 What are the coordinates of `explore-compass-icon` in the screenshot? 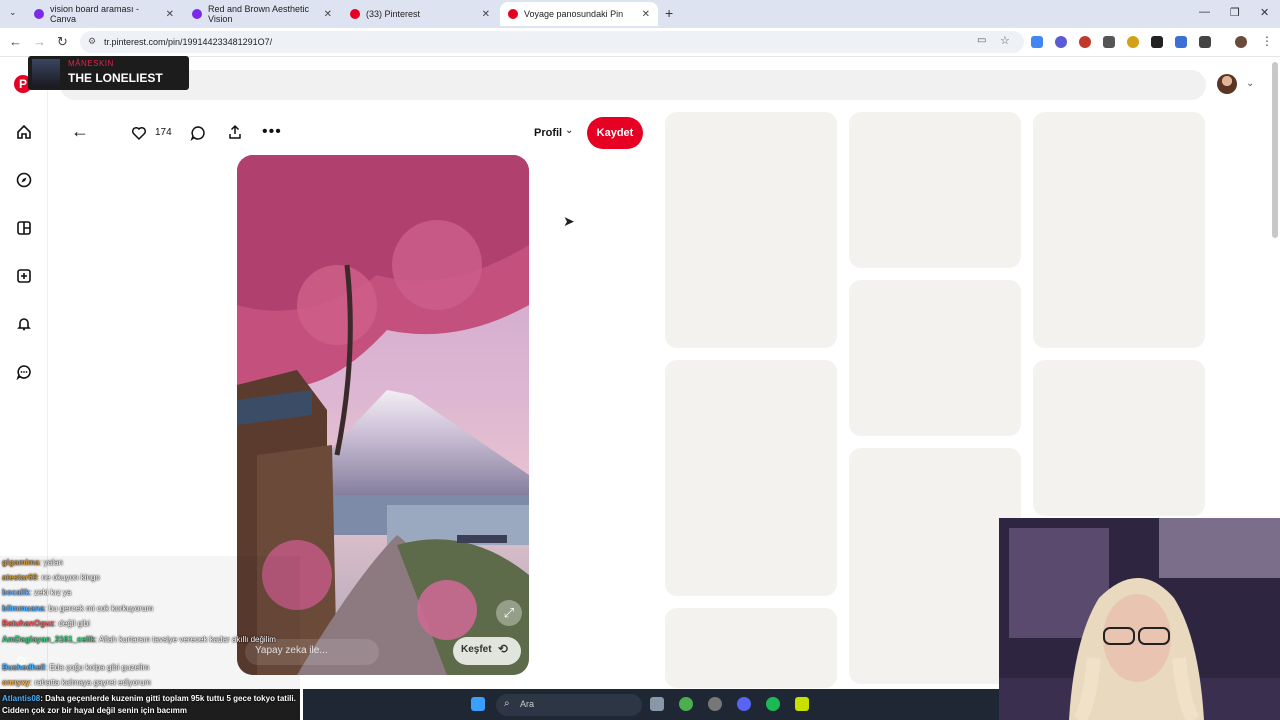 It's located at (24, 180).